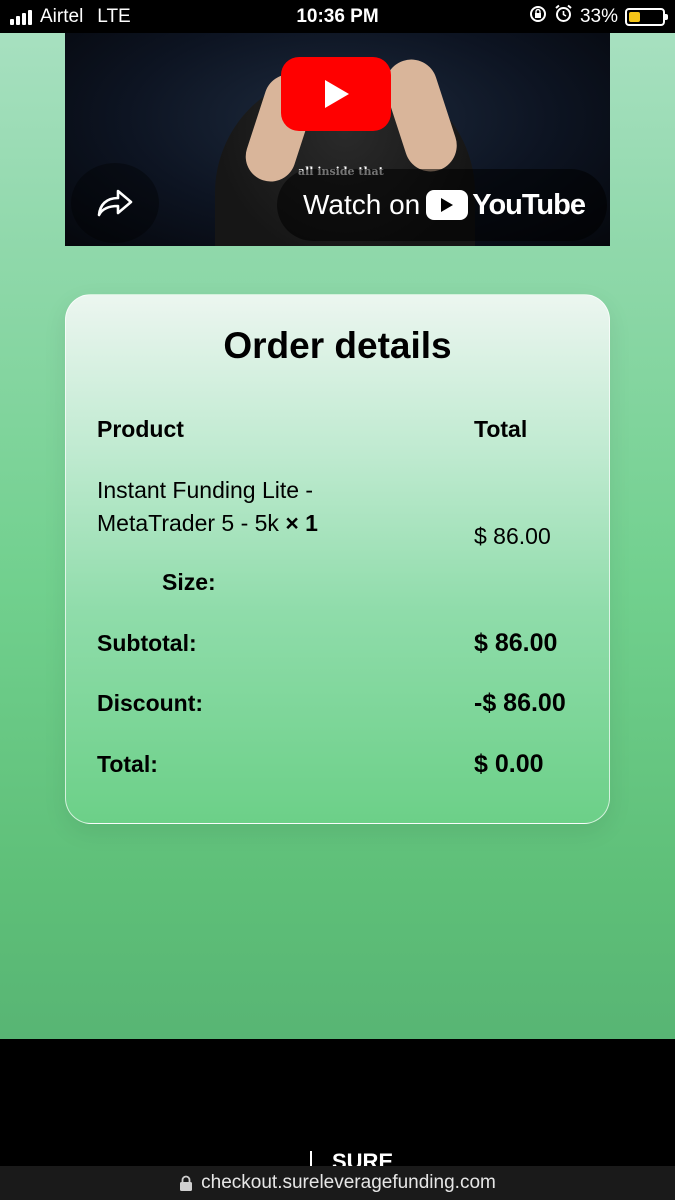 This screenshot has height=1200, width=675. What do you see at coordinates (62, 16) in the screenshot?
I see `carrier-name: Airtel` at bounding box center [62, 16].